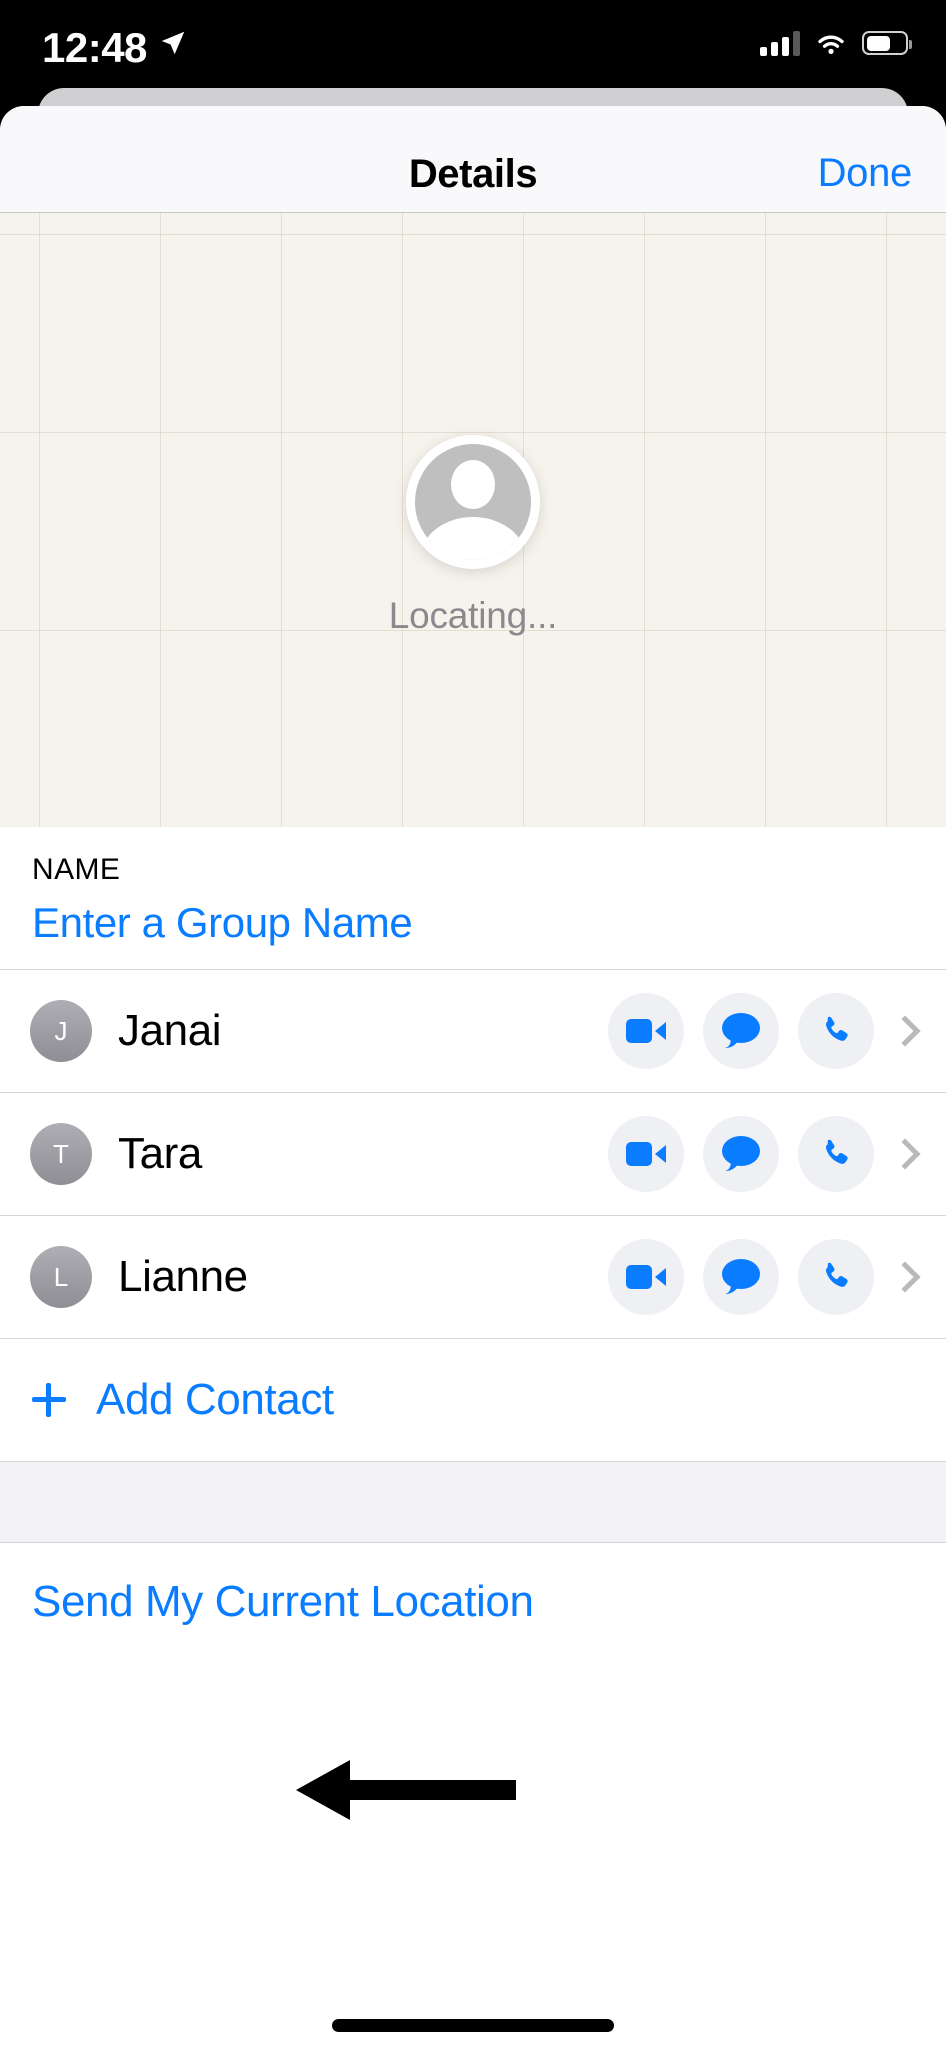  What do you see at coordinates (473, 2025) in the screenshot?
I see `home-indicator` at bounding box center [473, 2025].